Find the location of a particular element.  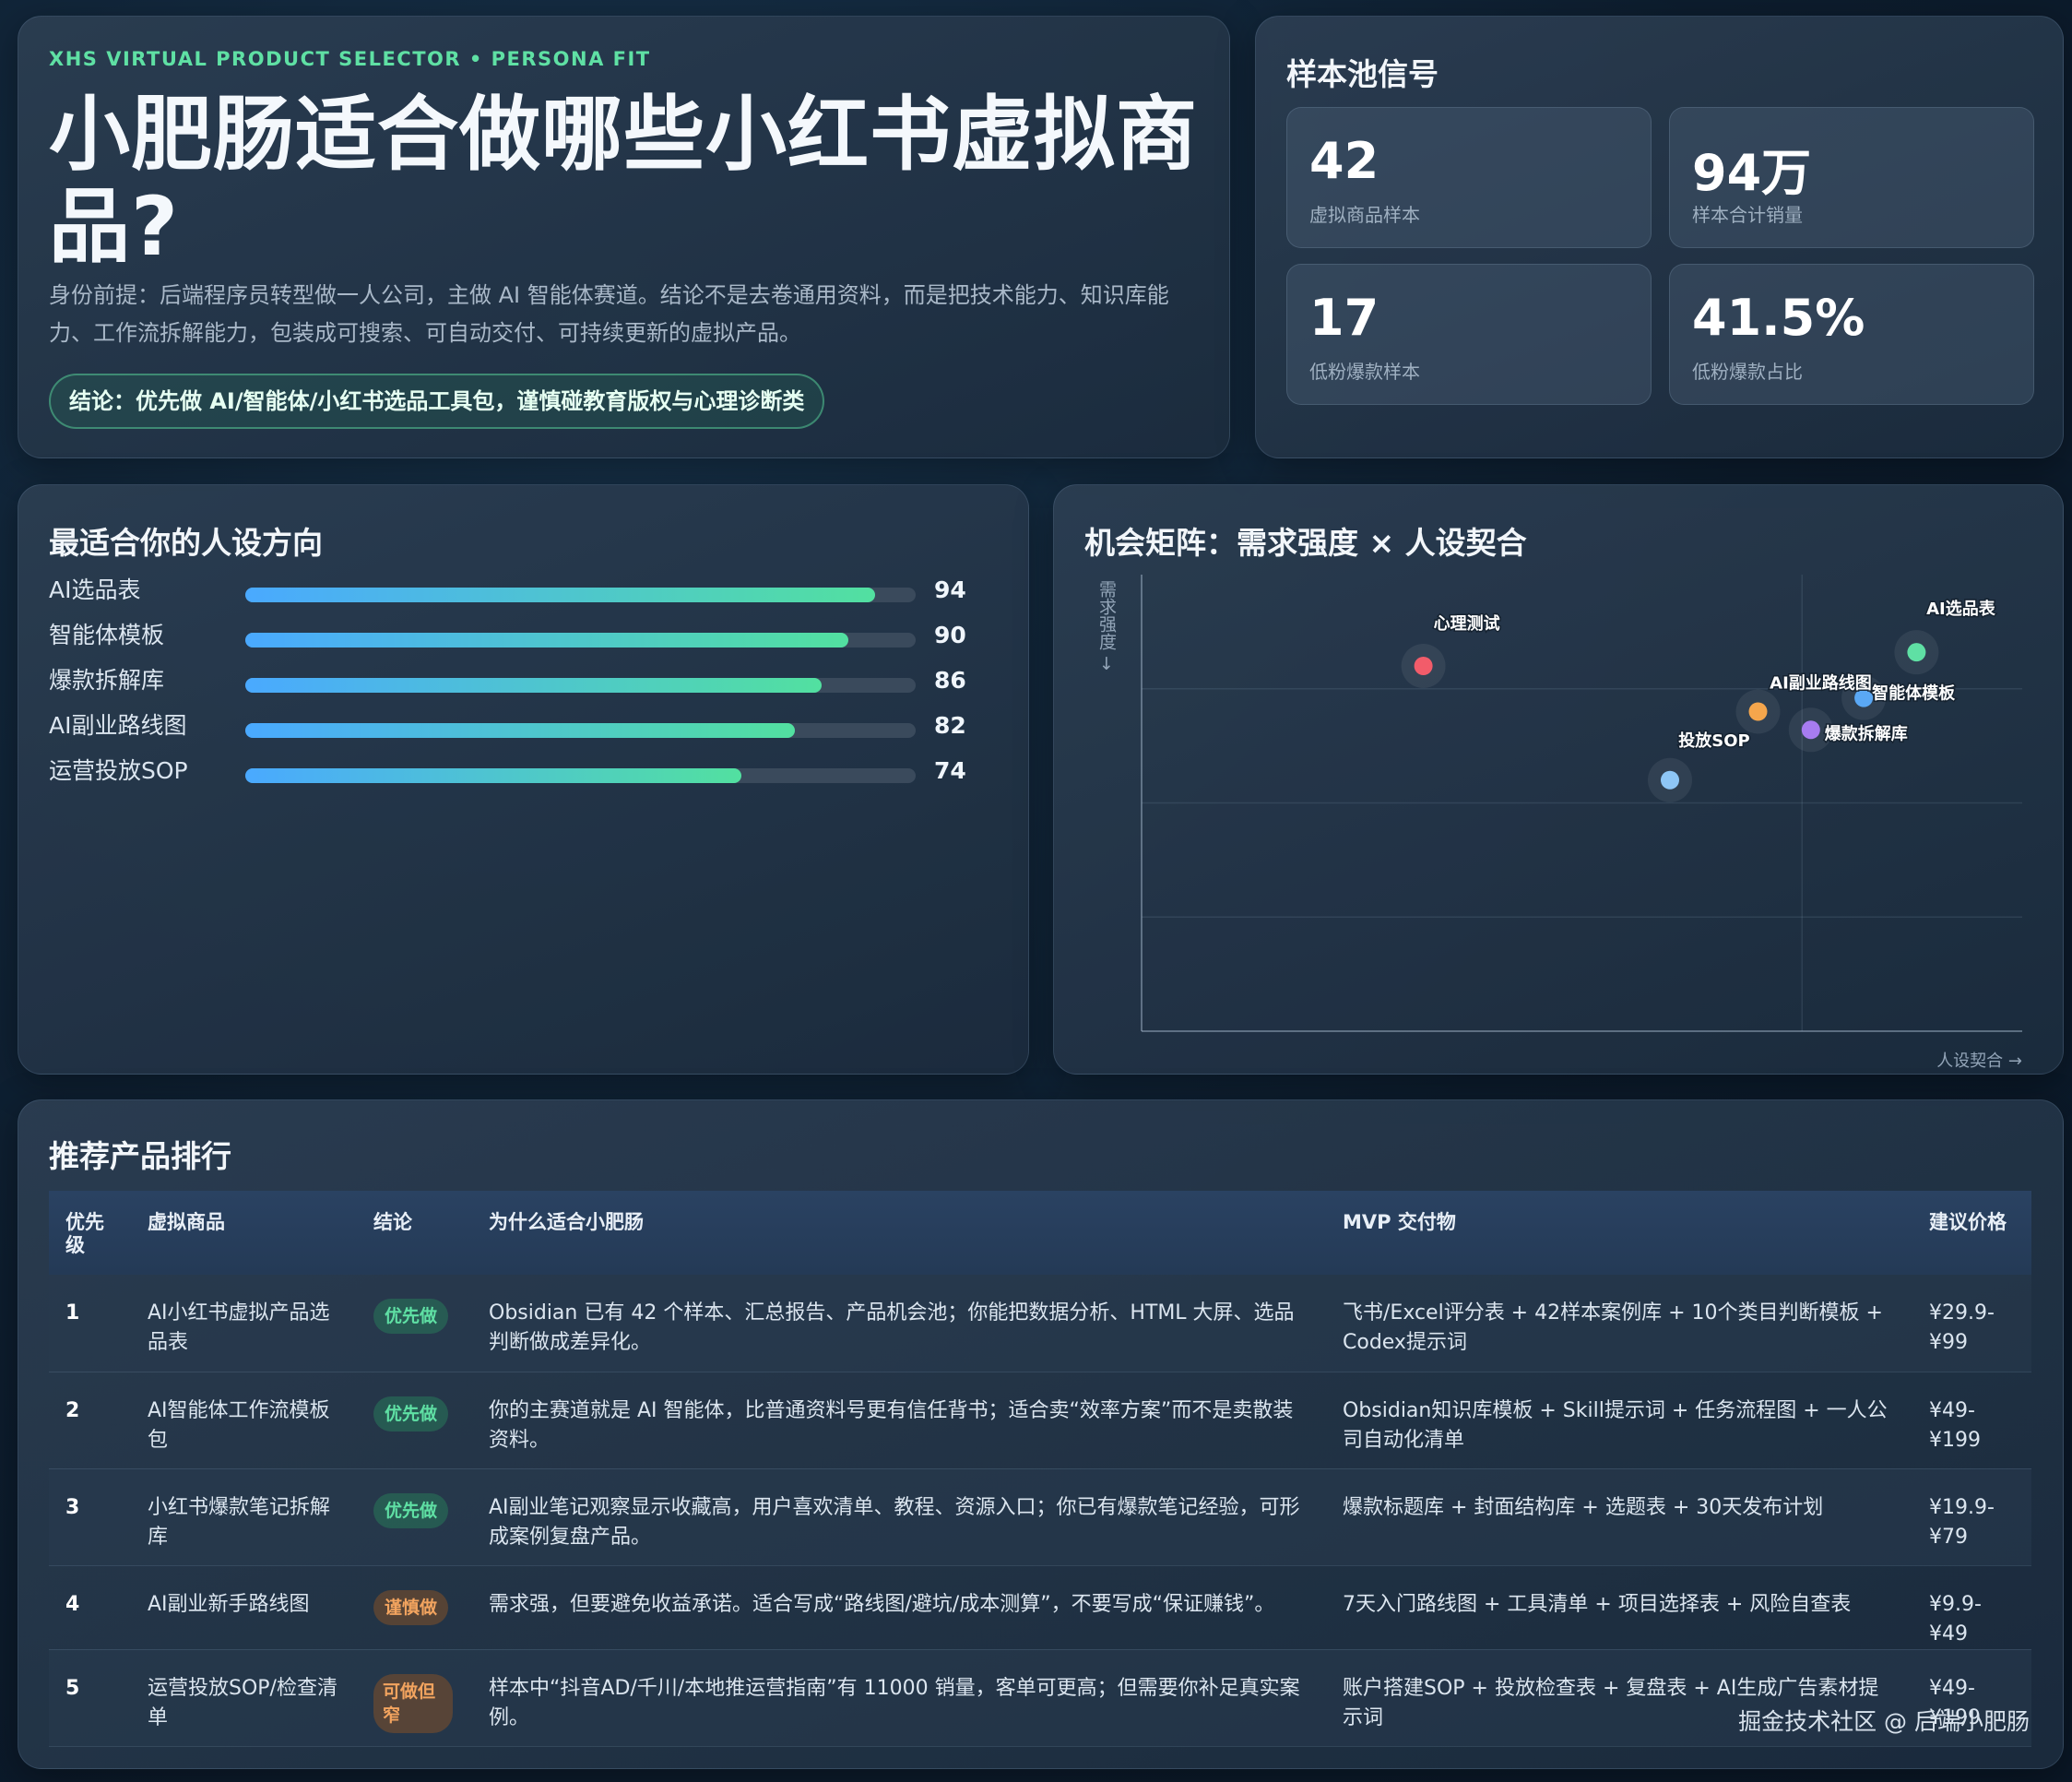

stat-value: 94万 is located at coordinates (1752, 173).